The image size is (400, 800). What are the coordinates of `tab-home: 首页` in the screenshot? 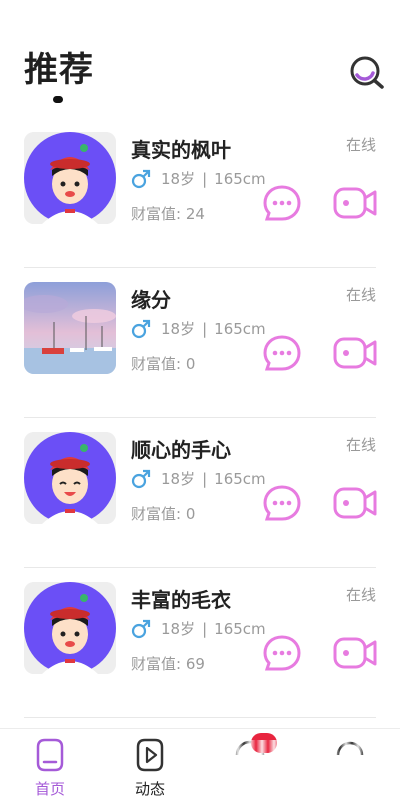 It's located at (50, 768).